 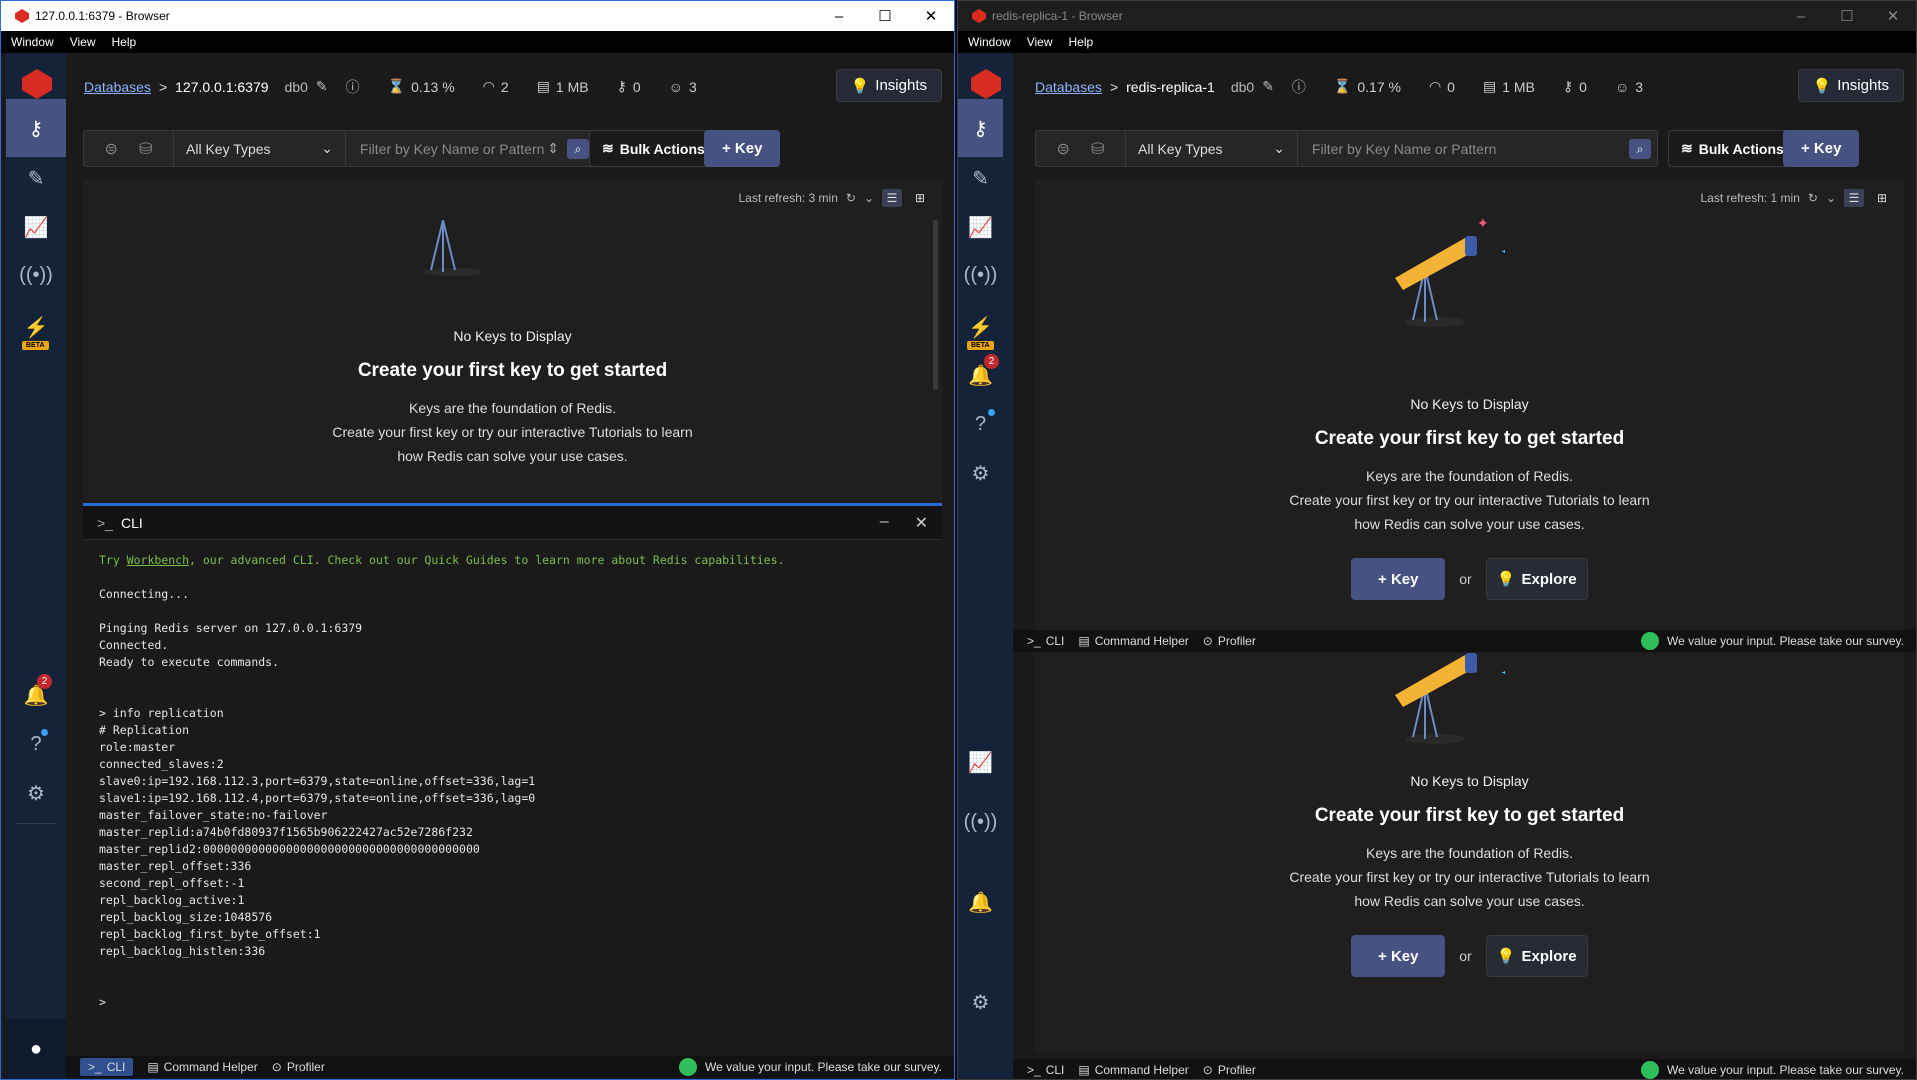 What do you see at coordinates (1506, 579) in the screenshot?
I see `lightbulb-icon: 💡` at bounding box center [1506, 579].